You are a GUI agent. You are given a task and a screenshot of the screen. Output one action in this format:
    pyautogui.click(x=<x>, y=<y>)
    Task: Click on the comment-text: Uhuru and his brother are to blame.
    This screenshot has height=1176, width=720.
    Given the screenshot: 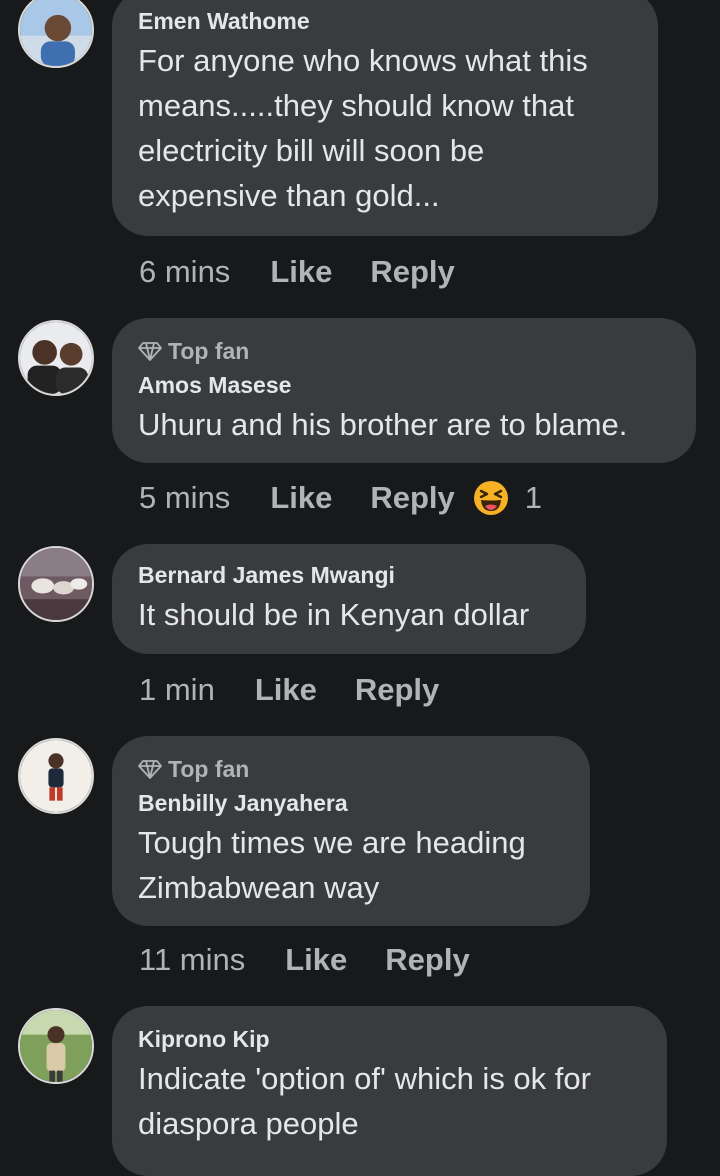 What is the action you would take?
    pyautogui.click(x=383, y=424)
    